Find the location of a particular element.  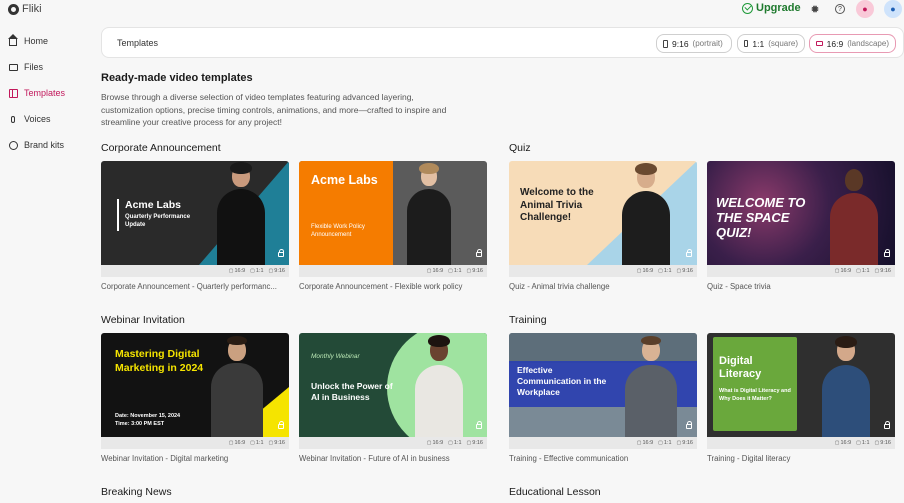

template-overlay-title: Effective Communication in the Workplace is located at coordinates (562, 381).